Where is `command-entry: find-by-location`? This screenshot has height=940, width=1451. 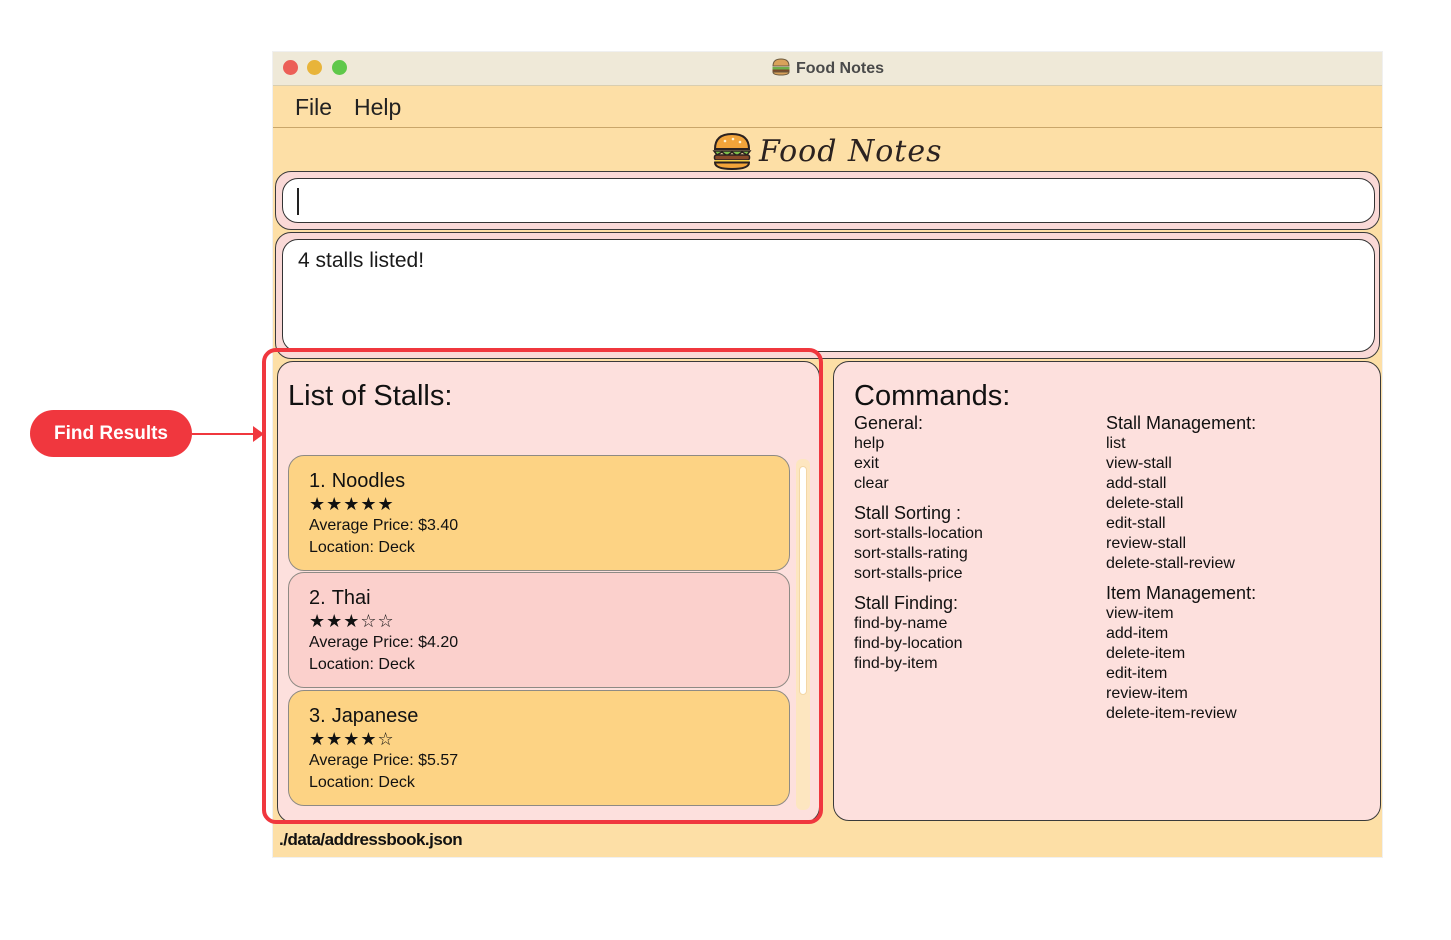 command-entry: find-by-location is located at coordinates (908, 643).